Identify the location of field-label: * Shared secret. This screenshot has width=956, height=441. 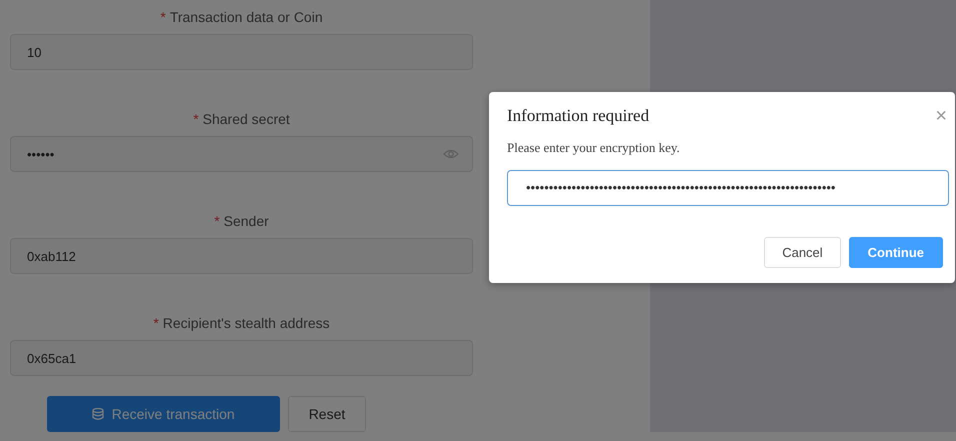
(241, 119).